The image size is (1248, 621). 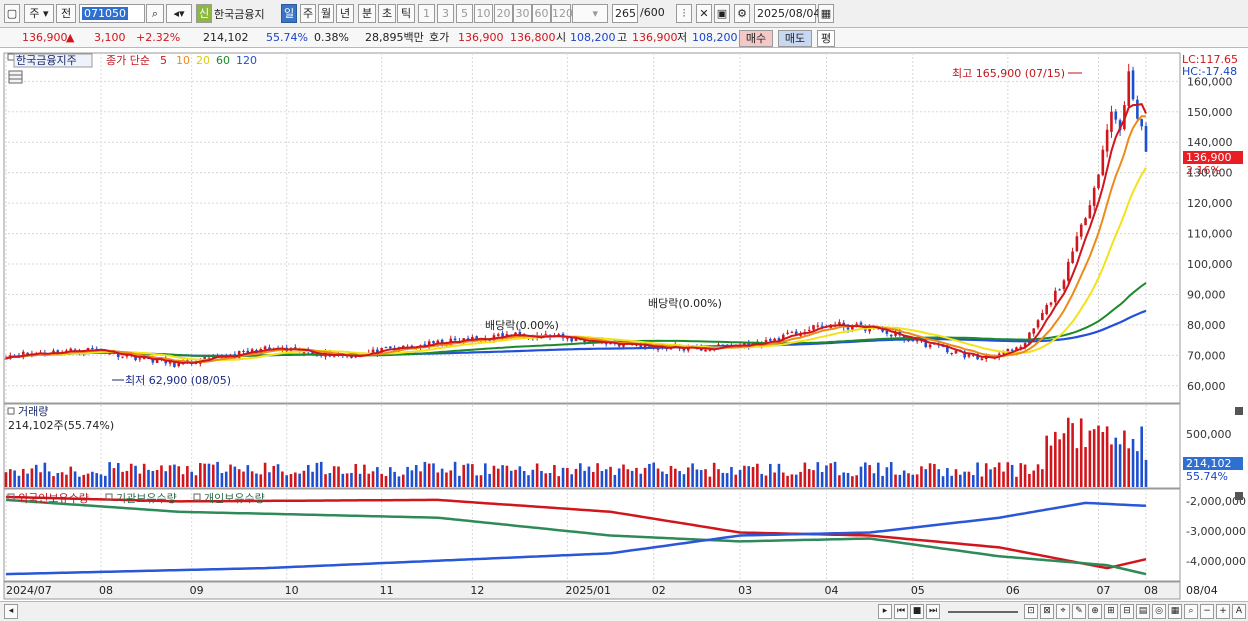 What do you see at coordinates (15, 77) in the screenshot?
I see `table-icon` at bounding box center [15, 77].